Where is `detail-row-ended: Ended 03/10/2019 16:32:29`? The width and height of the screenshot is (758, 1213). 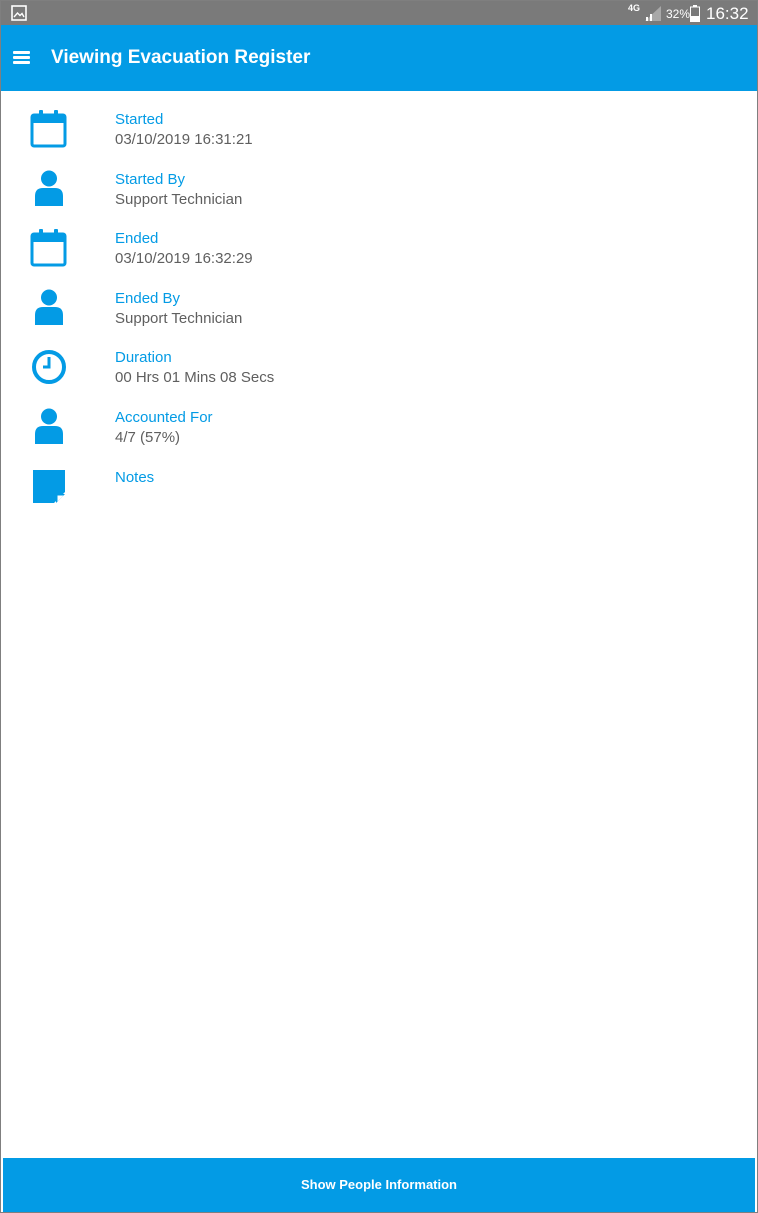 detail-row-ended: Ended 03/10/2019 16:32:29 is located at coordinates (379, 240).